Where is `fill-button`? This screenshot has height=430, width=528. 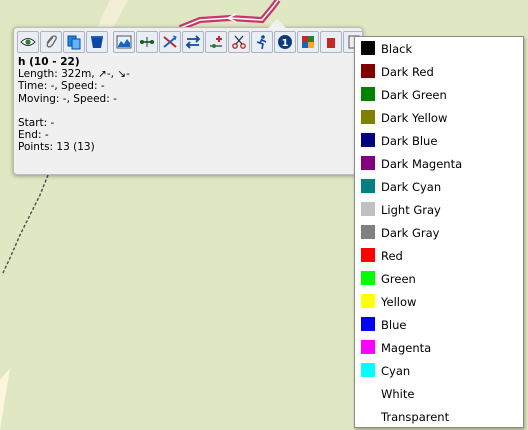
fill-button is located at coordinates (97, 42).